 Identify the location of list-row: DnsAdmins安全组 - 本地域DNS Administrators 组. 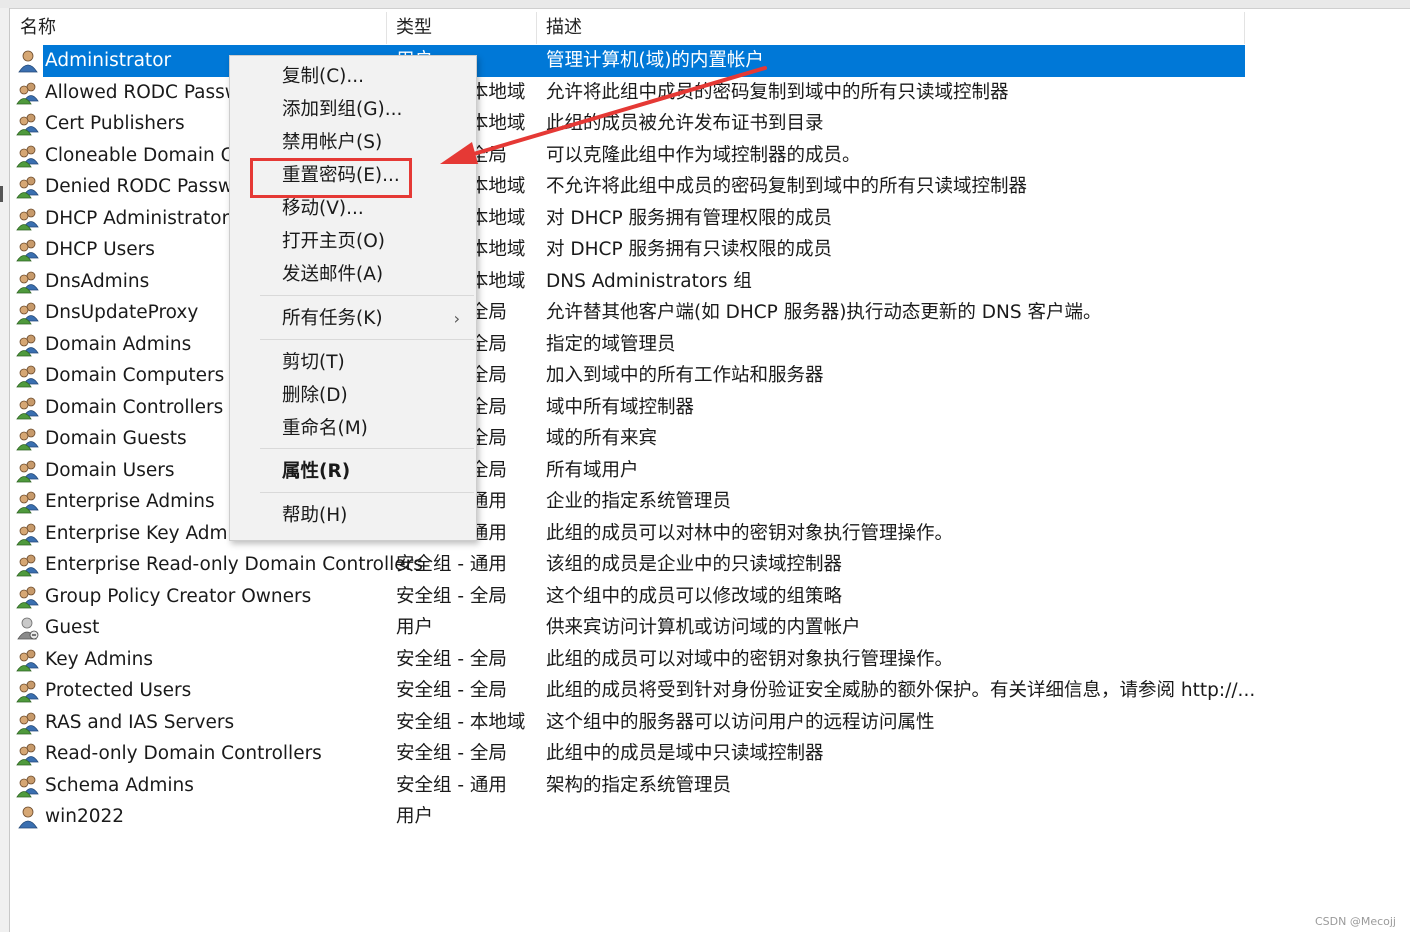
(631, 282).